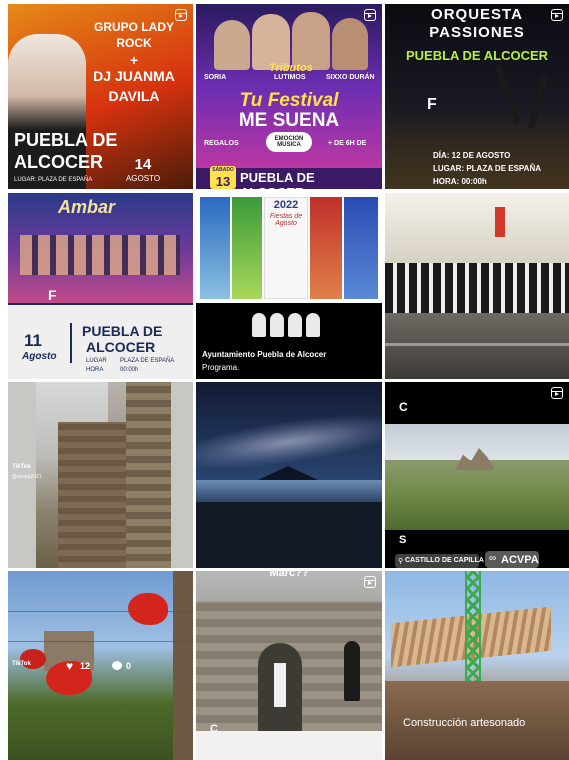 The width and height of the screenshot is (569, 760). I want to click on event-month: Agosto, so click(39, 356).